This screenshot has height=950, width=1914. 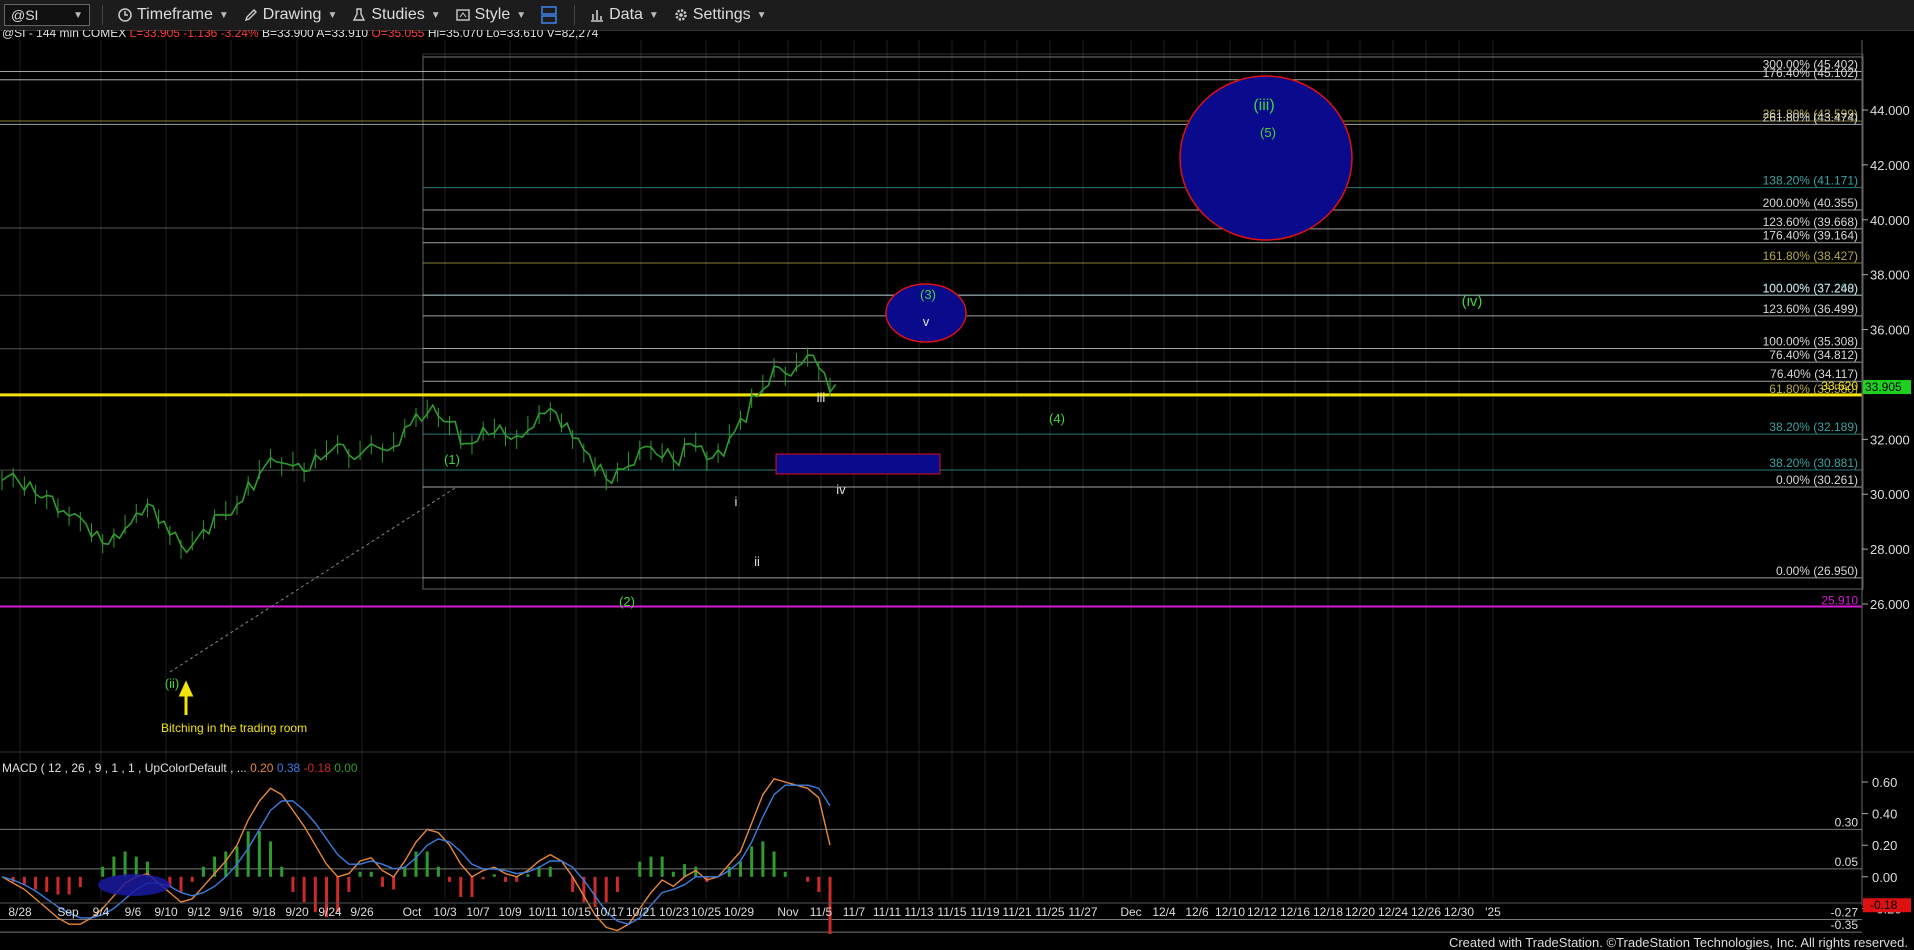 What do you see at coordinates (674, 912) in the screenshot?
I see `time-tick-label: 10/23` at bounding box center [674, 912].